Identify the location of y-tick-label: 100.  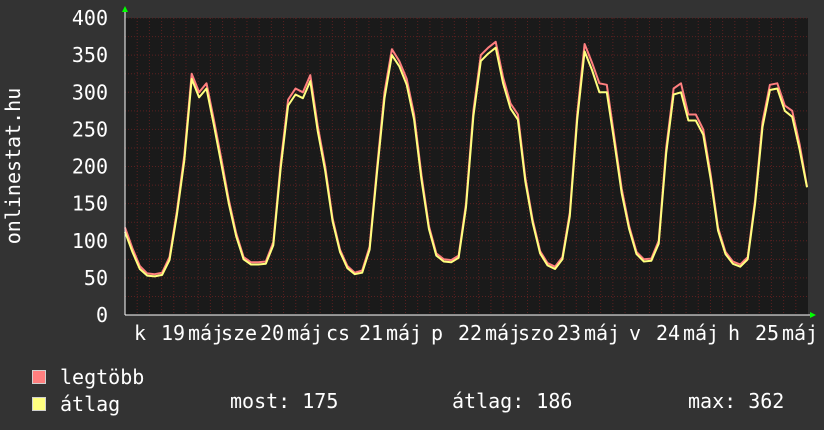
(90, 241).